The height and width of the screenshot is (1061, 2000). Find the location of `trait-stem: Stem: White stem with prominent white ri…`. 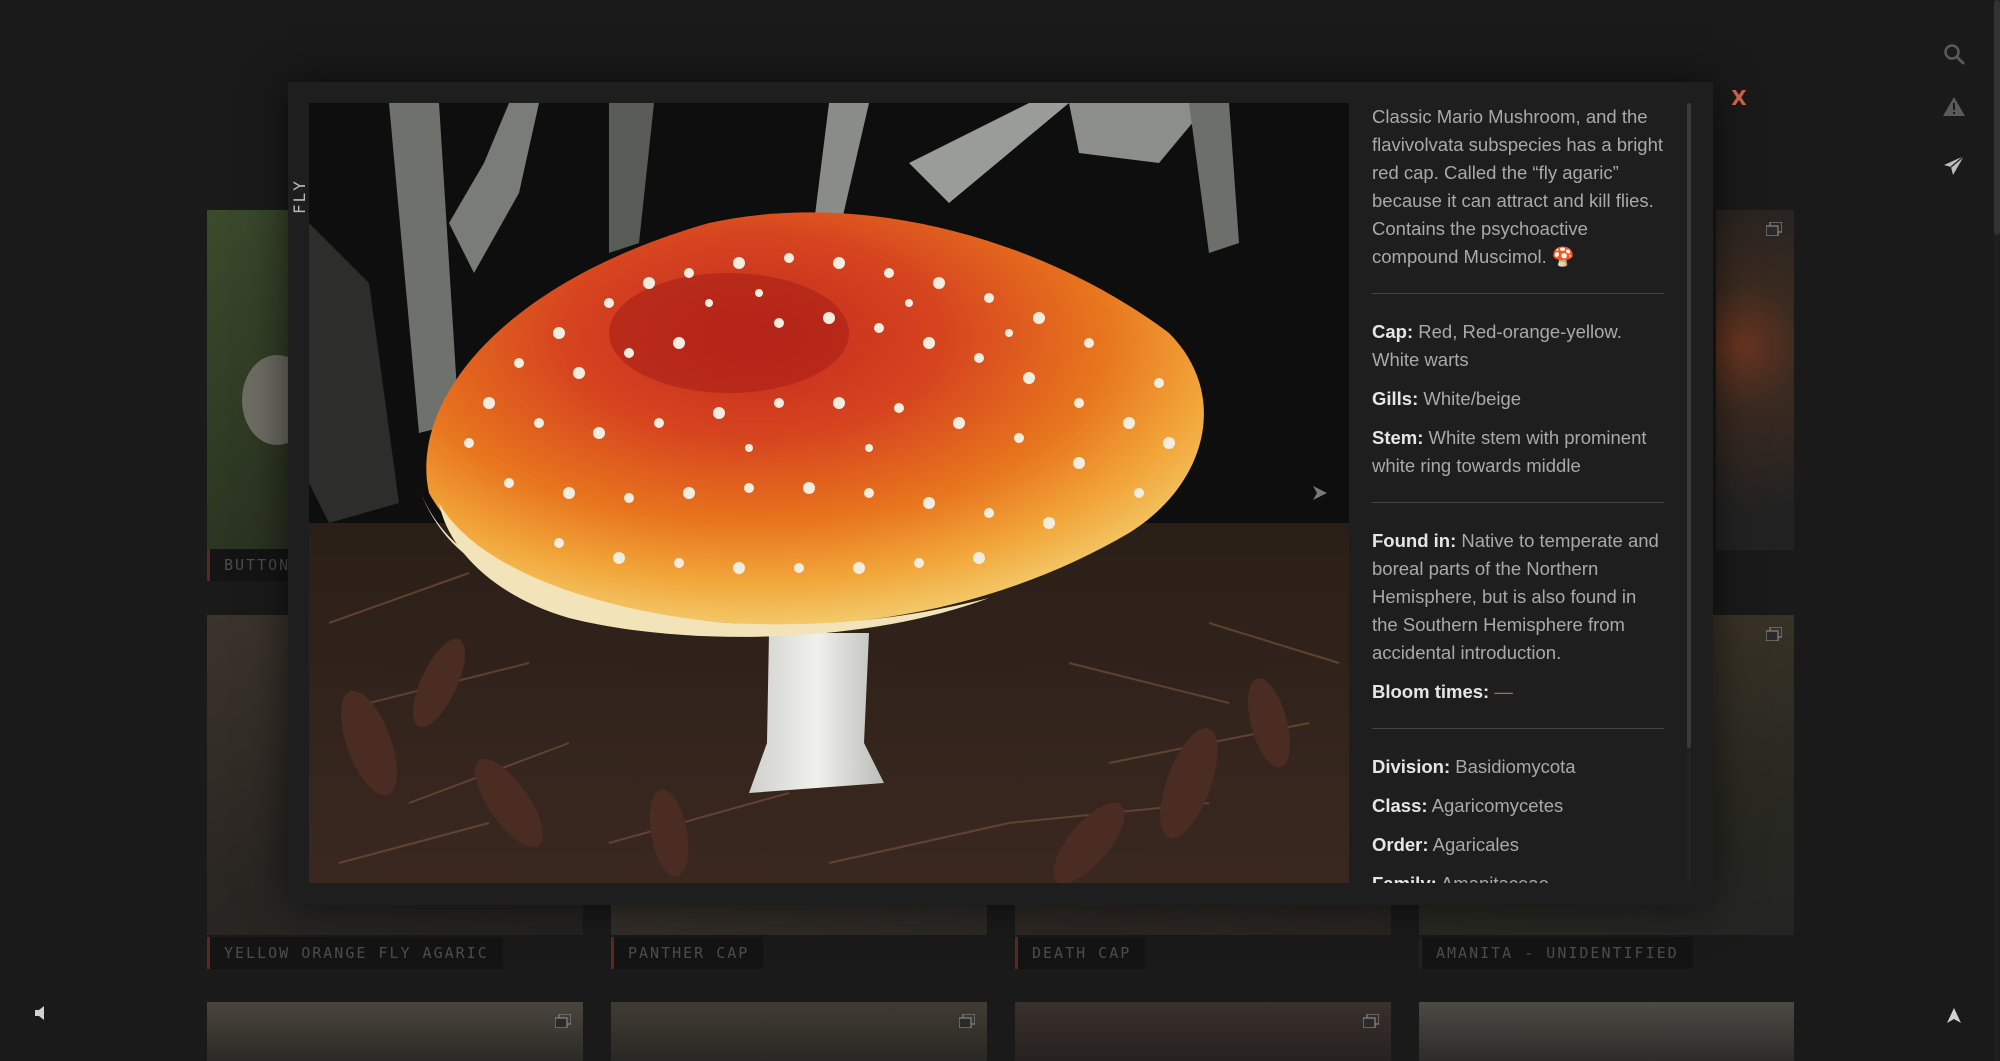

trait-stem: Stem: White stem with prominent white ri… is located at coordinates (1519, 452).